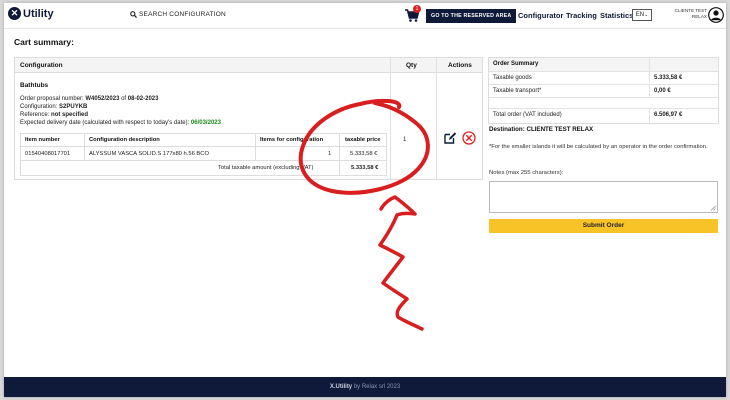  I want to click on items-count-cell: 1, so click(330, 154).